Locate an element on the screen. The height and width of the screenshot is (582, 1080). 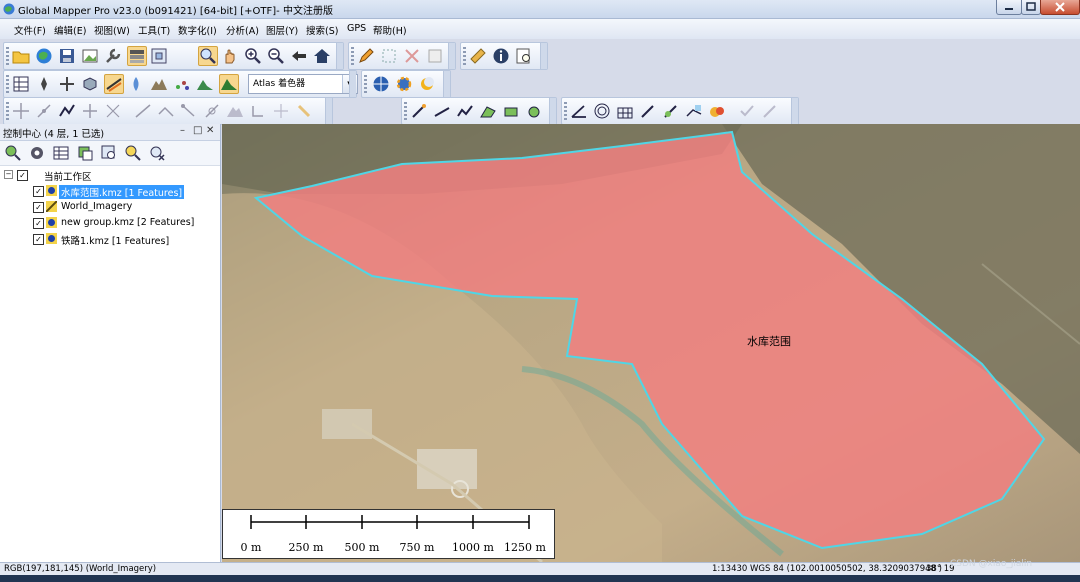
layer-row: ✓ new group.kmz [2 Features] is located at coordinates (125, 223).